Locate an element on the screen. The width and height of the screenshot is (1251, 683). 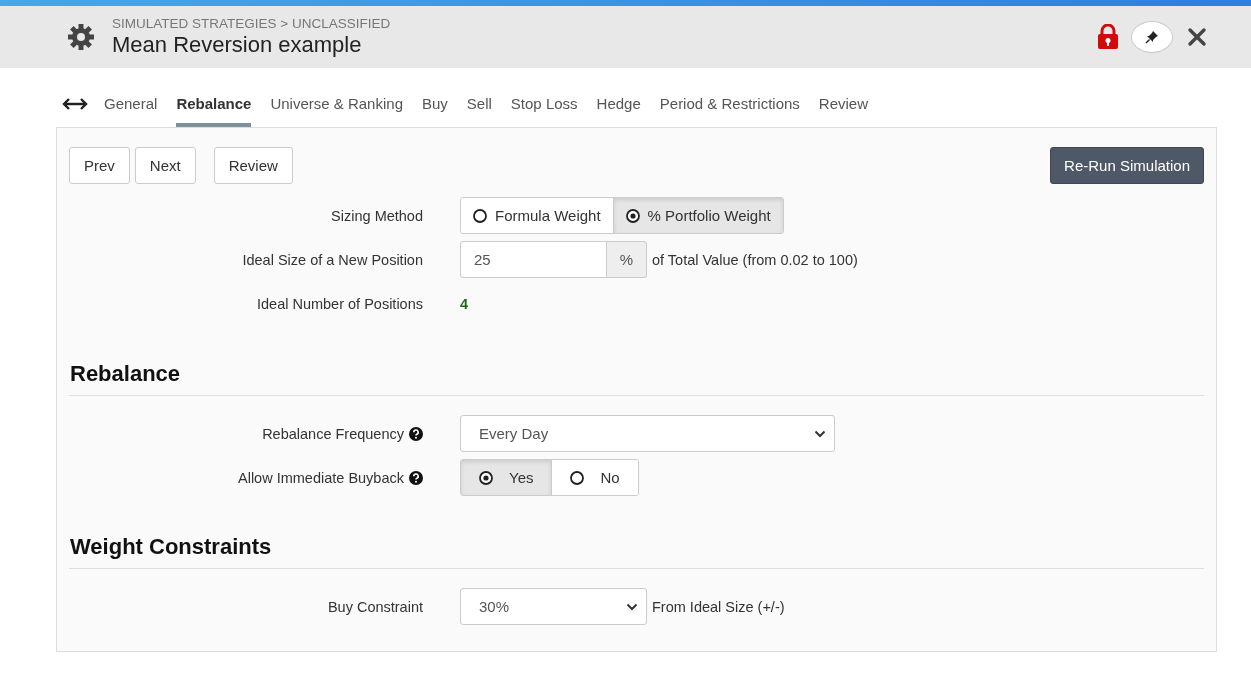
field-suffix: From Ideal Size (+/-) is located at coordinates (718, 606).